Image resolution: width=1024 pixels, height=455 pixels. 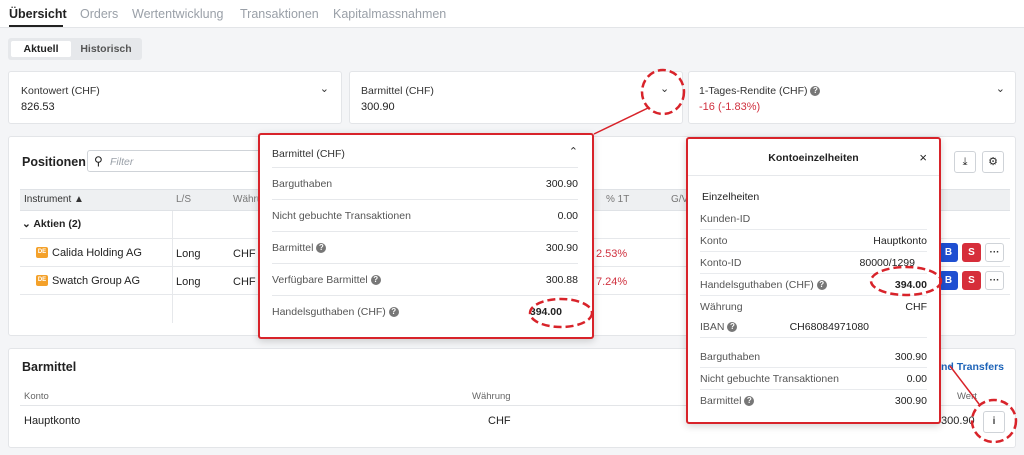 What do you see at coordinates (994, 421) in the screenshot?
I see `highlight-circle-info-button` at bounding box center [994, 421].